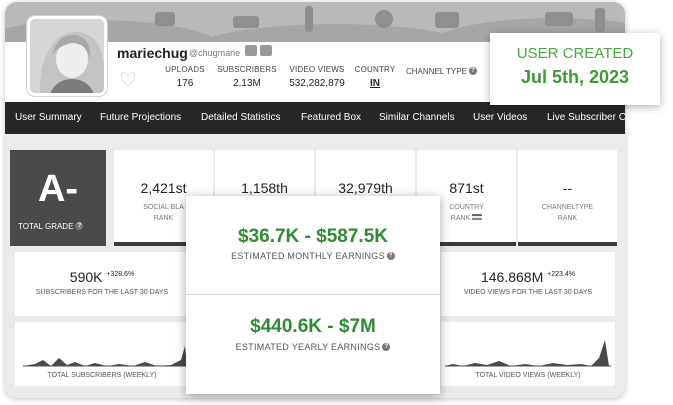 Image resolution: width=673 pixels, height=405 pixels. Describe the element at coordinates (266, 50) in the screenshot. I see `youtube-icon` at that location.